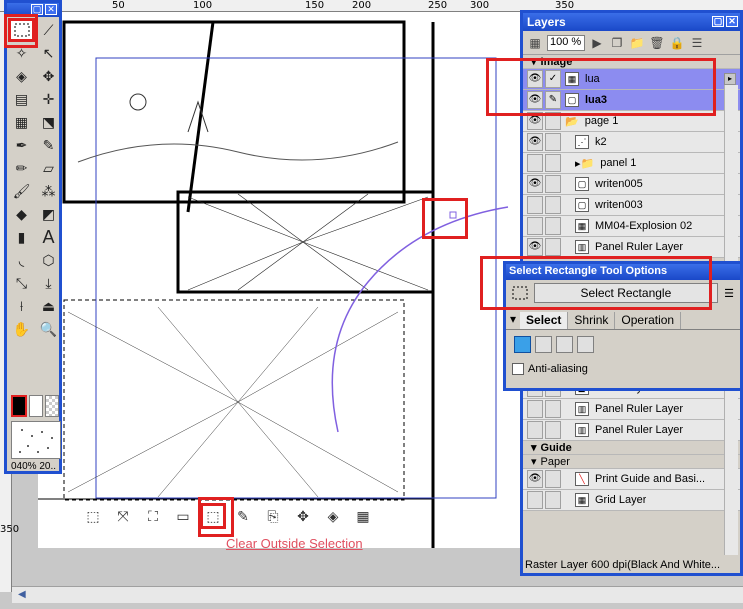 Image resolution: width=743 pixels, height=609 pixels. Describe the element at coordinates (48, 53) in the screenshot. I see `object-select-tool: ↖` at that location.